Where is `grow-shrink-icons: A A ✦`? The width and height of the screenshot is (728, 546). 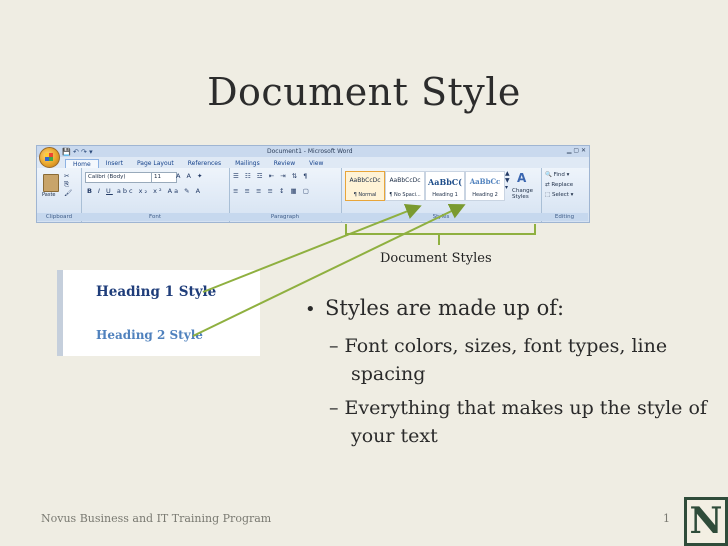 grow-shrink-icons: A A ✦ is located at coordinates (190, 176).